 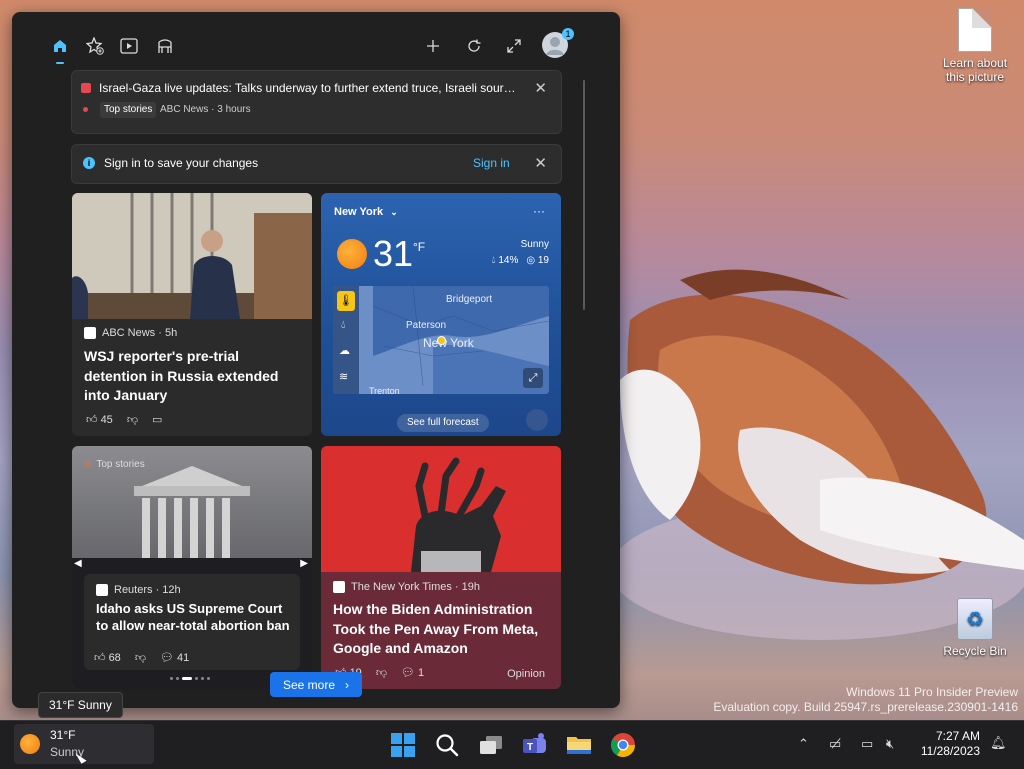 I want to click on banner-meta: ABC News · 3 hours, so click(x=205, y=109).